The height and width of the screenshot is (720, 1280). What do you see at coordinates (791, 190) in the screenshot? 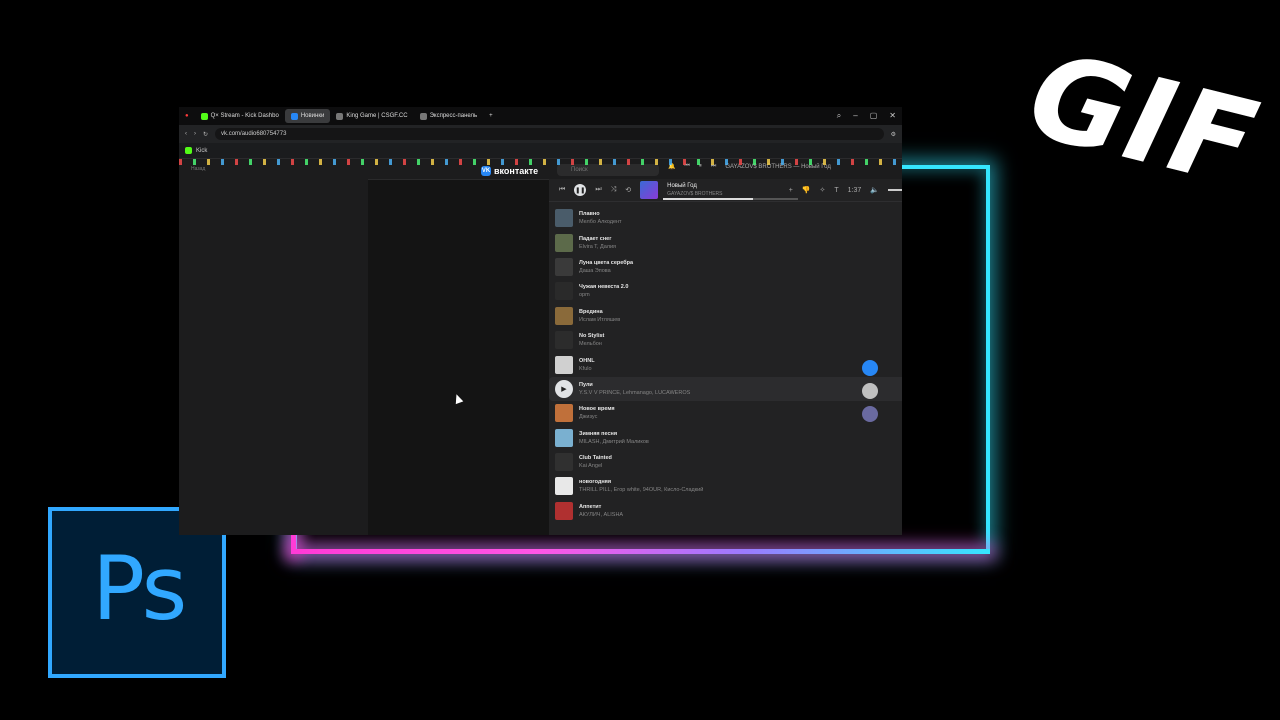
I see `add-icon: +` at bounding box center [791, 190].